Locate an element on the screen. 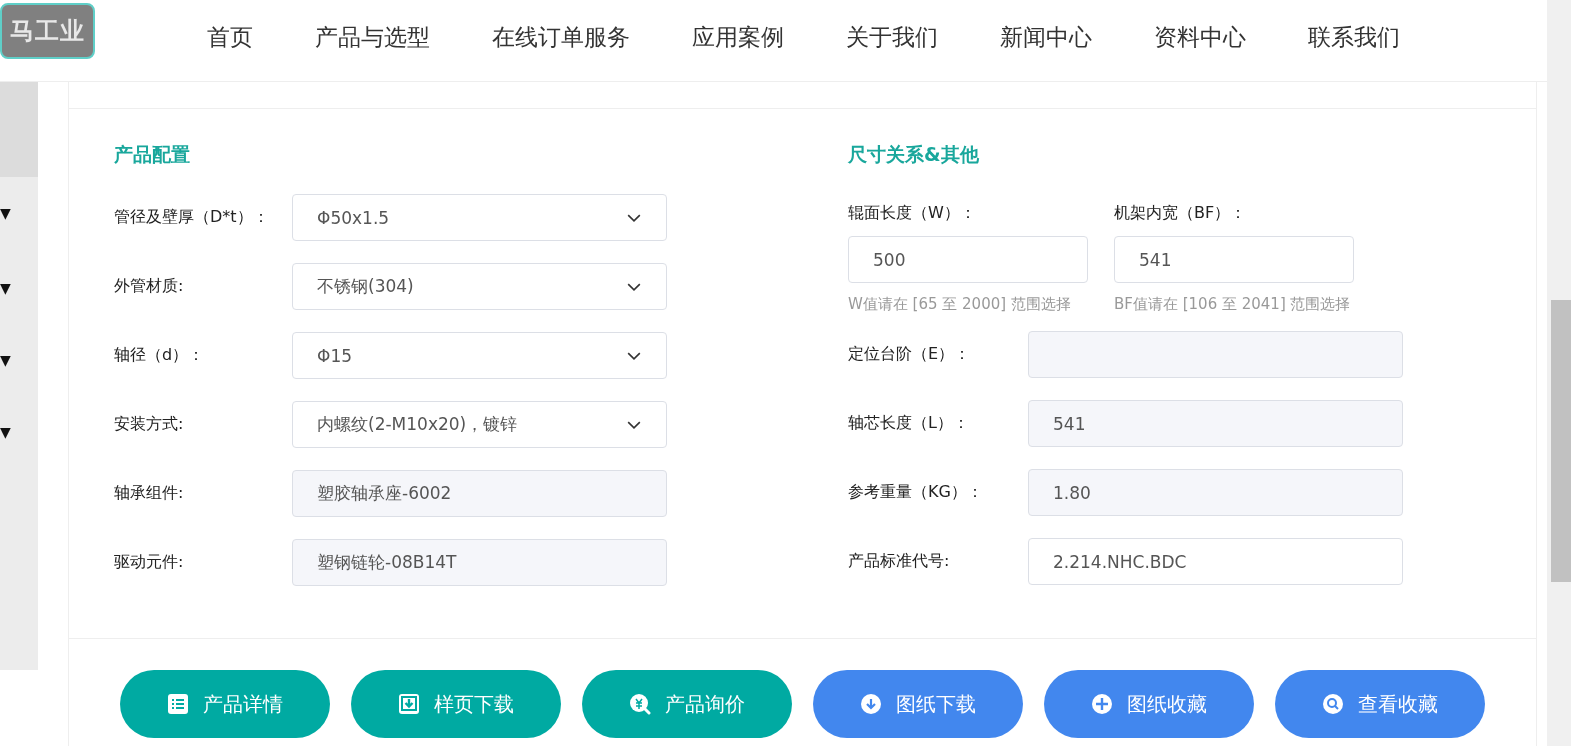 This screenshot has height=746, width=1571. select-field: 不锈钢(304) is located at coordinates (479, 286).